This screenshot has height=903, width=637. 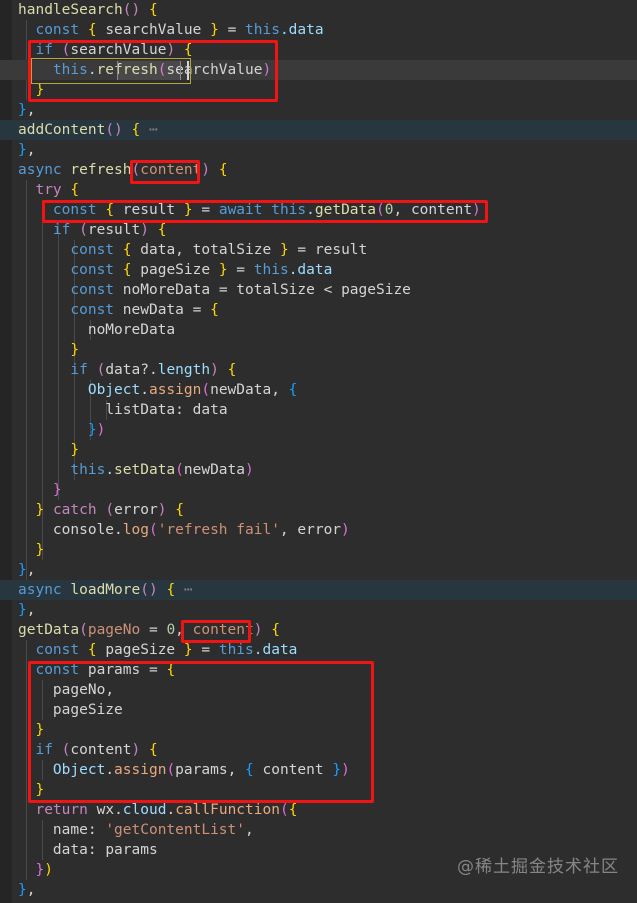 What do you see at coordinates (318, 310) in the screenshot?
I see `code-line: const newData = {` at bounding box center [318, 310].